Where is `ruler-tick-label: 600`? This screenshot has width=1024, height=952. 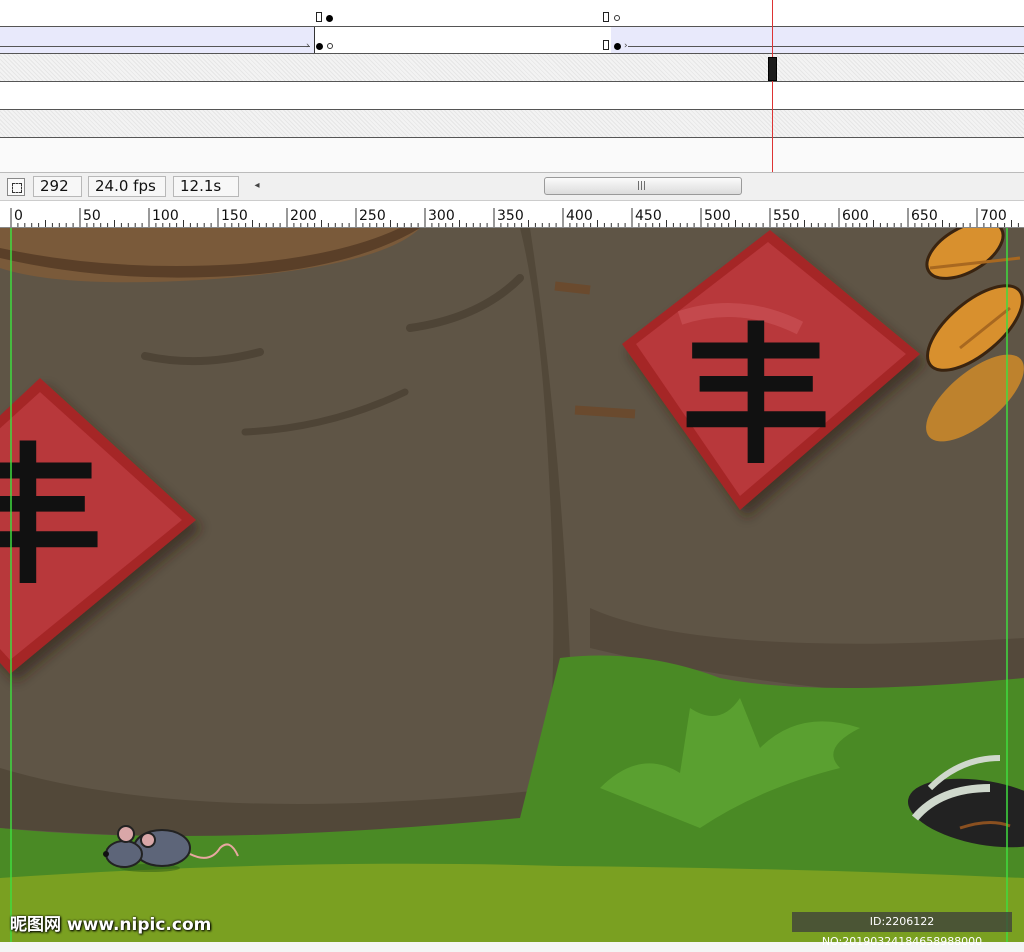 ruler-tick-label: 600 is located at coordinates (855, 216).